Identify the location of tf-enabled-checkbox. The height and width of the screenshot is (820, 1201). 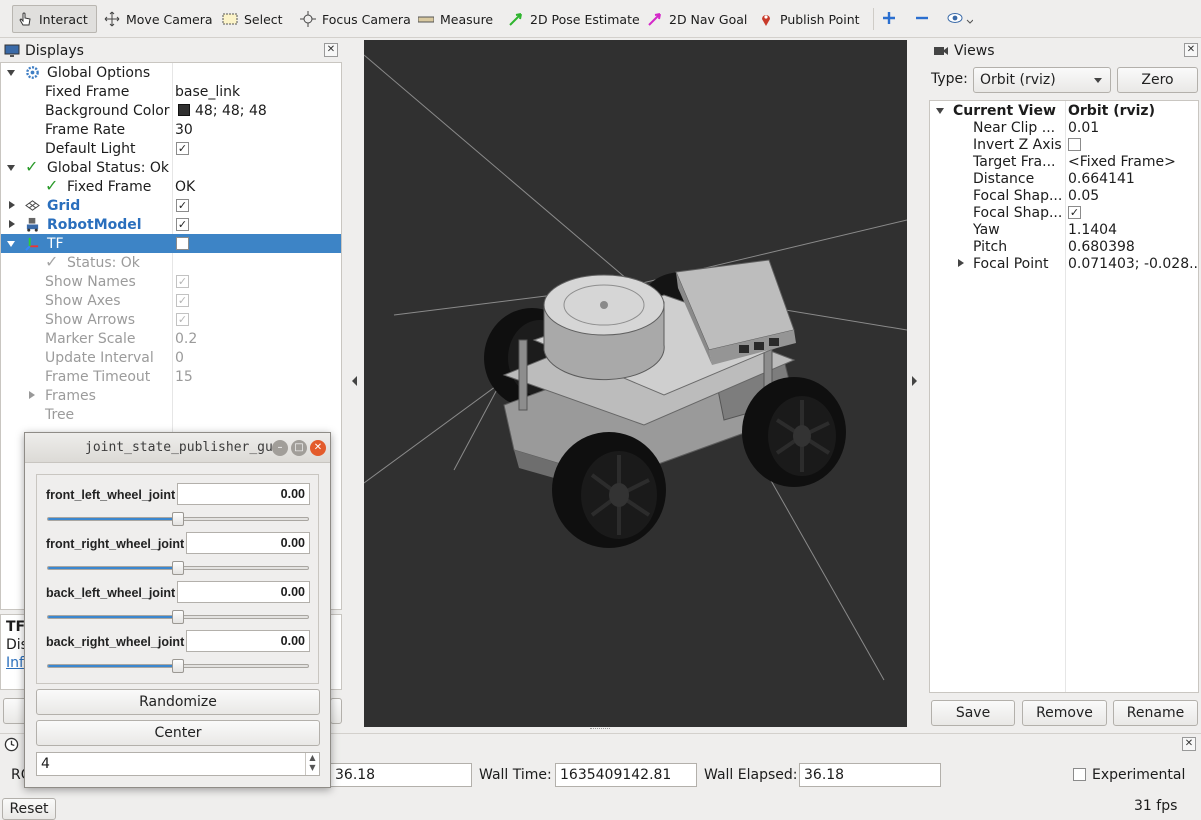
(182, 243).